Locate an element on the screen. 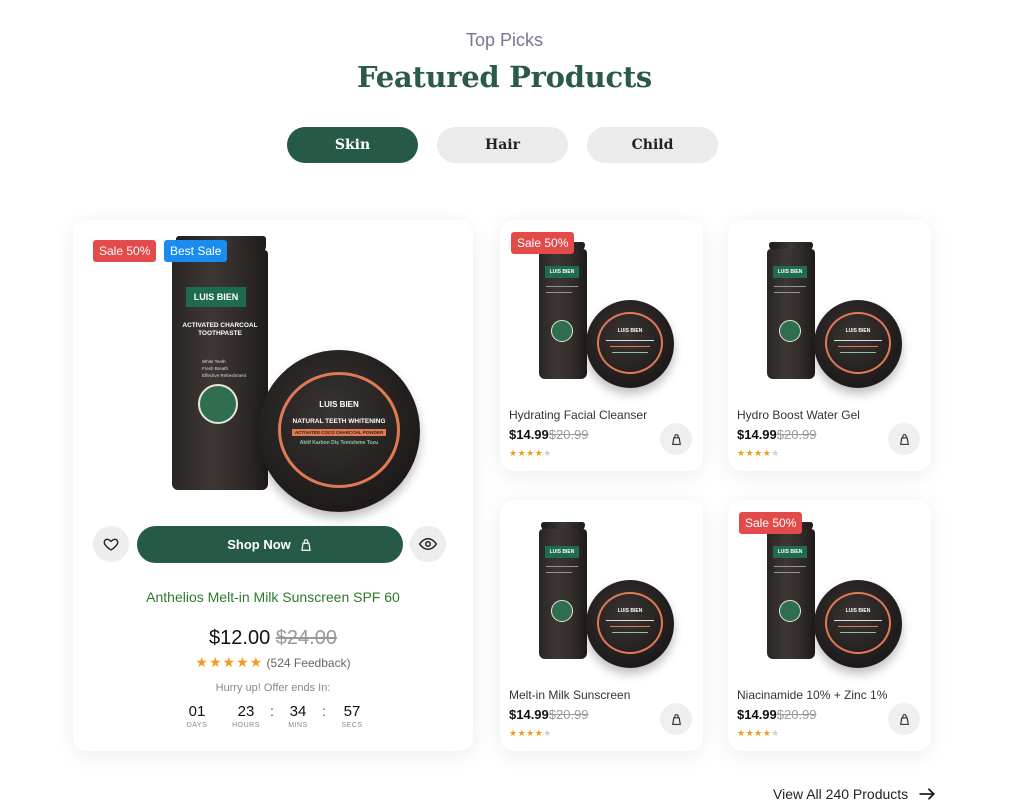  view-all-products-link: View All 240 Products is located at coordinates (854, 794).